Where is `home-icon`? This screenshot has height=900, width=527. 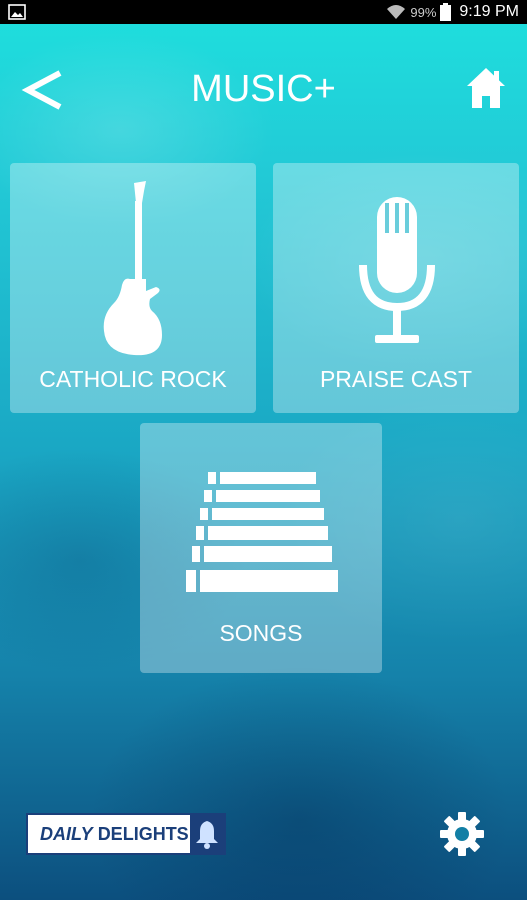
home-icon is located at coordinates (486, 88).